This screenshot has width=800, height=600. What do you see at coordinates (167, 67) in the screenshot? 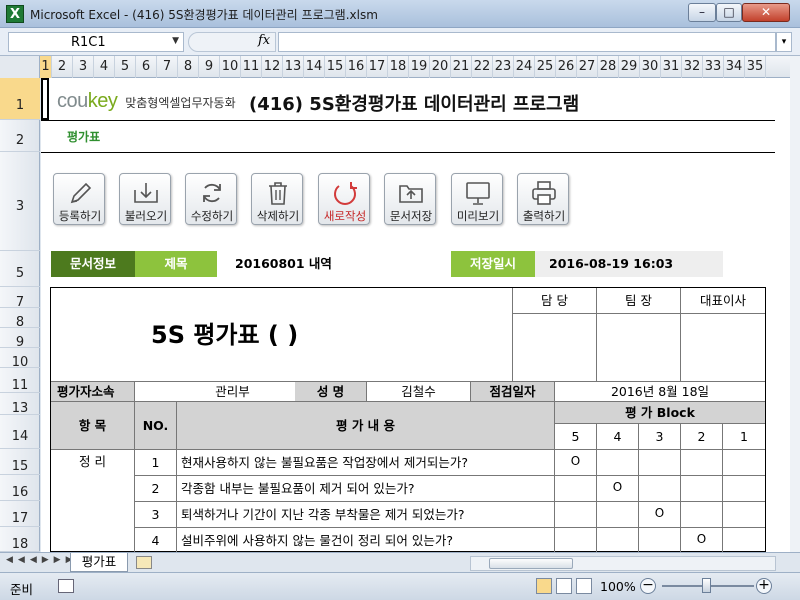
I see `column-header-7: 7` at bounding box center [167, 67].